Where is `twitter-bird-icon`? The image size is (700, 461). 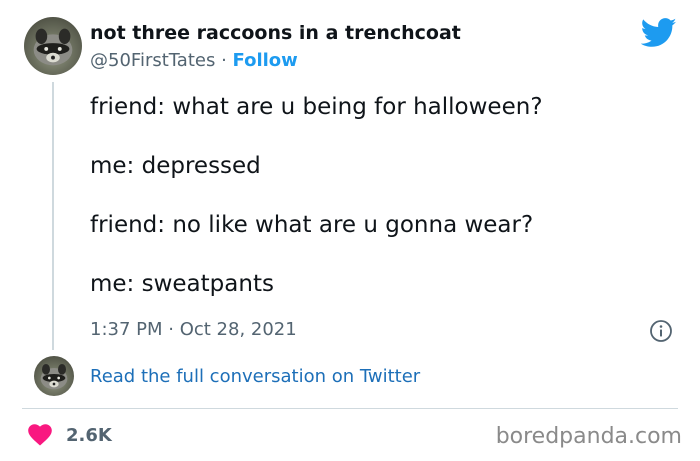 twitter-bird-icon is located at coordinates (659, 33).